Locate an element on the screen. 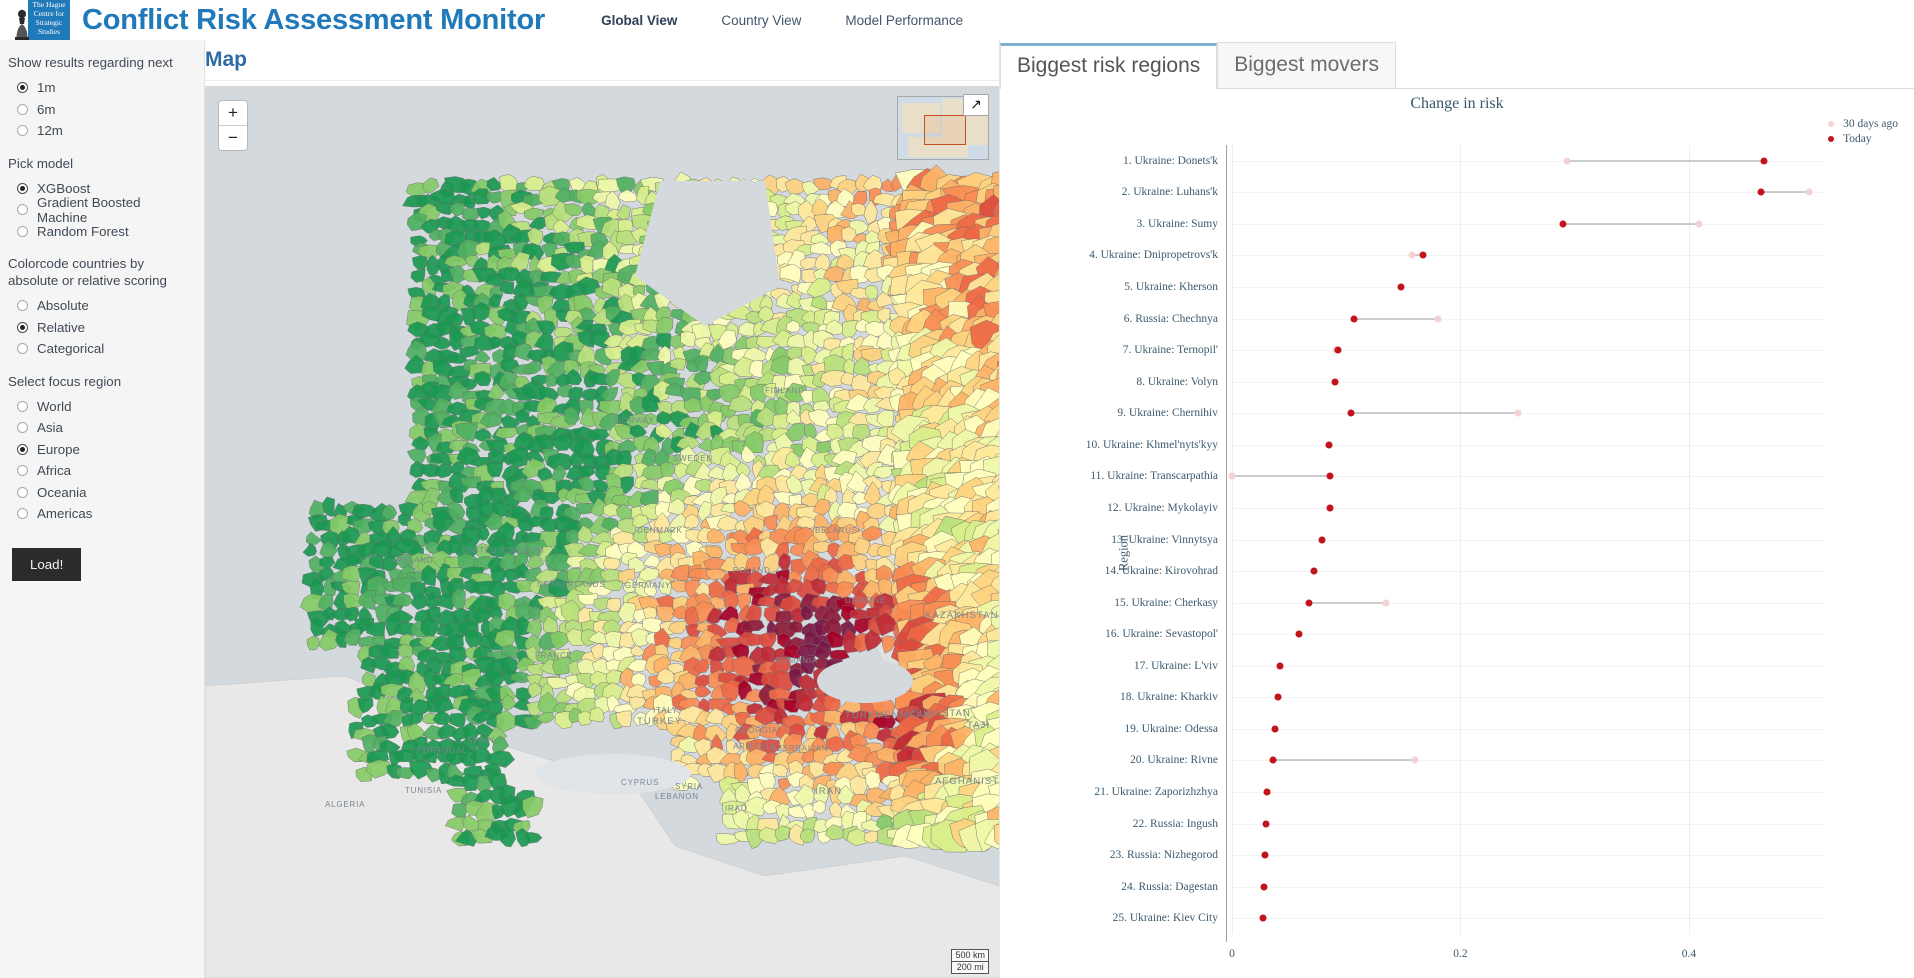  radio-label-africa: Africa is located at coordinates (54, 471).